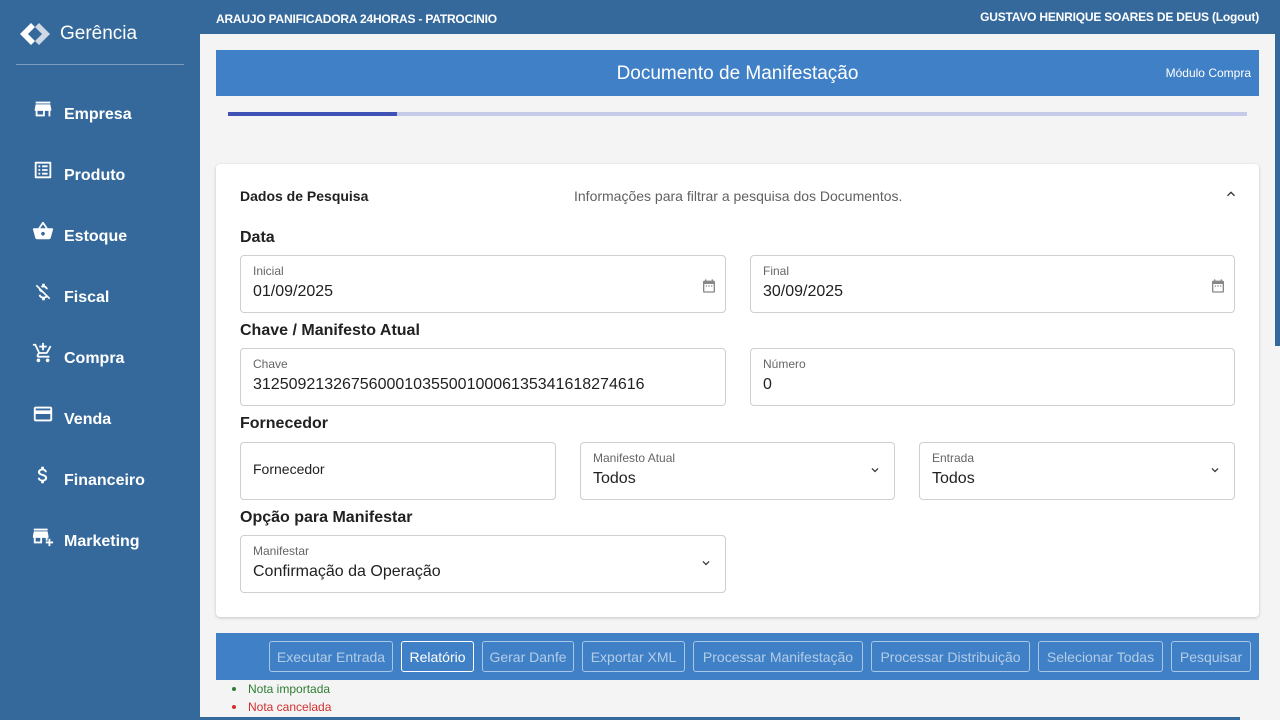 The height and width of the screenshot is (720, 1280). What do you see at coordinates (112, 298) in the screenshot?
I see `sidebar-item-fiscal: Fiscal` at bounding box center [112, 298].